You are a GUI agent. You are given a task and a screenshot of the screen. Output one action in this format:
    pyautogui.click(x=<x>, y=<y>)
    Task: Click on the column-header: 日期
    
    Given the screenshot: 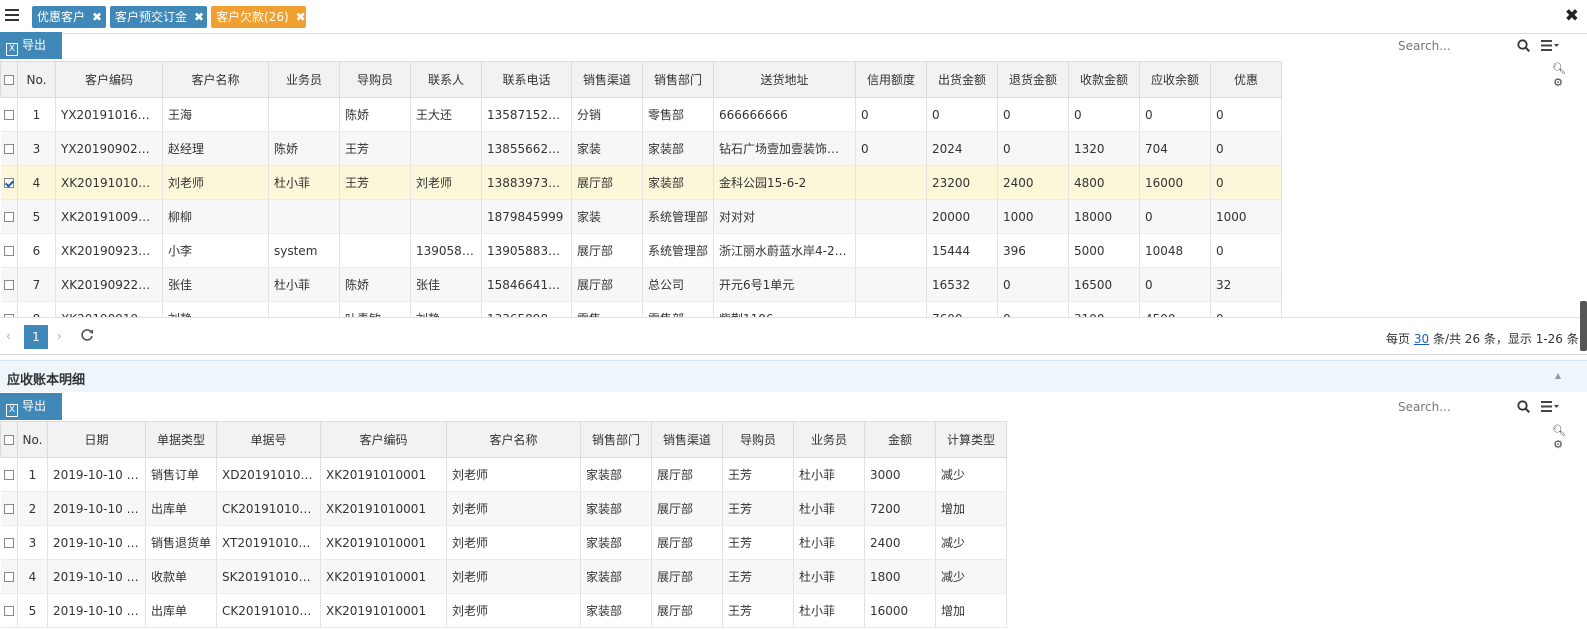 What is the action you would take?
    pyautogui.click(x=96, y=439)
    